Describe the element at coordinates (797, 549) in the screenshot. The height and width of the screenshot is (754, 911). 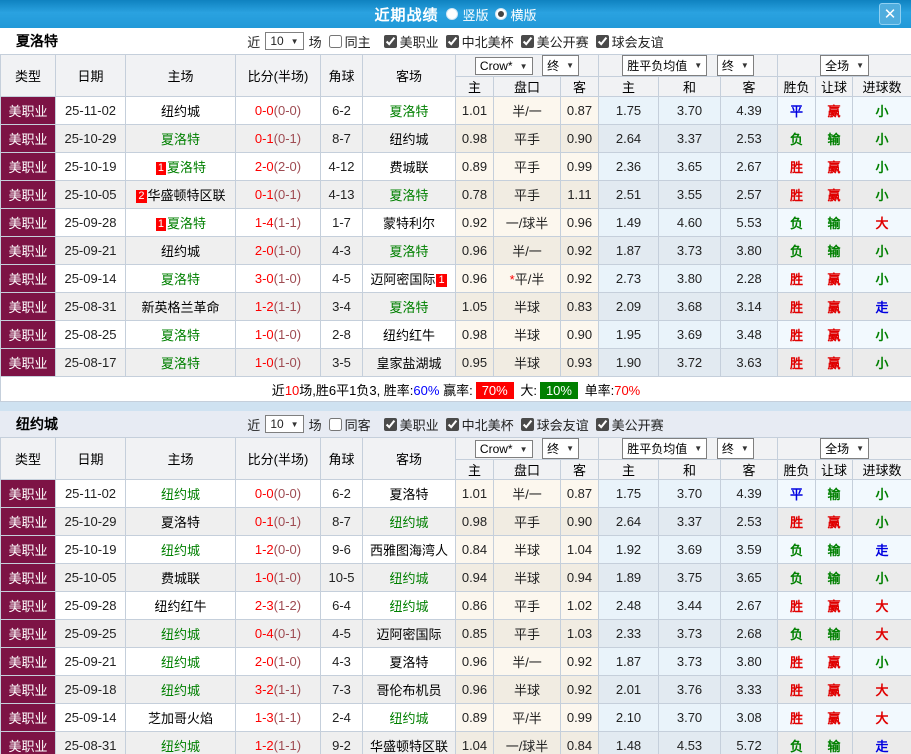
I see `wdl-result-cell: 负` at that location.